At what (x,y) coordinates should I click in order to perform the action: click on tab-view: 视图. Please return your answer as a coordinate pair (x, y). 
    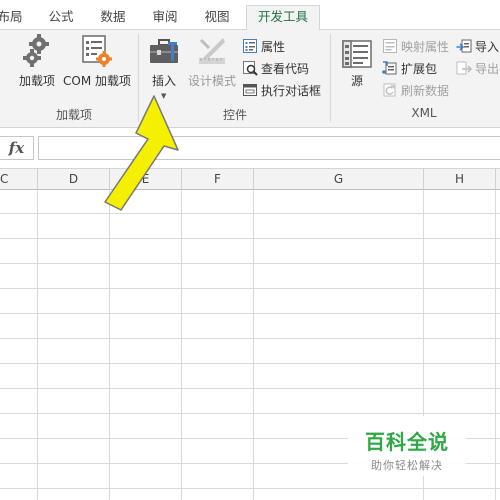
    Looking at the image, I should click on (217, 18).